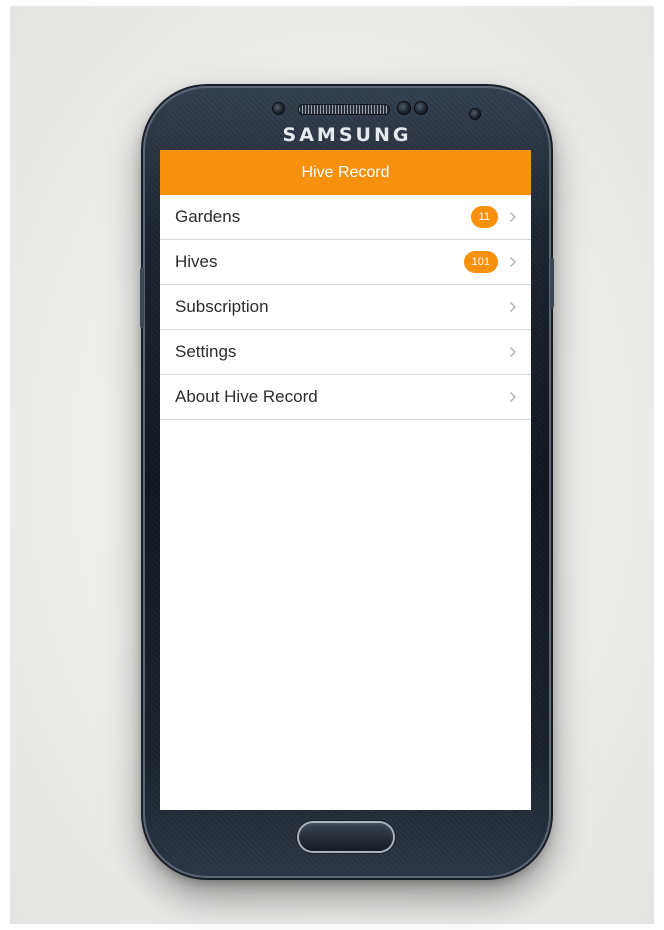  Describe the element at coordinates (222, 306) in the screenshot. I see `menu-item-label: Subscription` at that location.